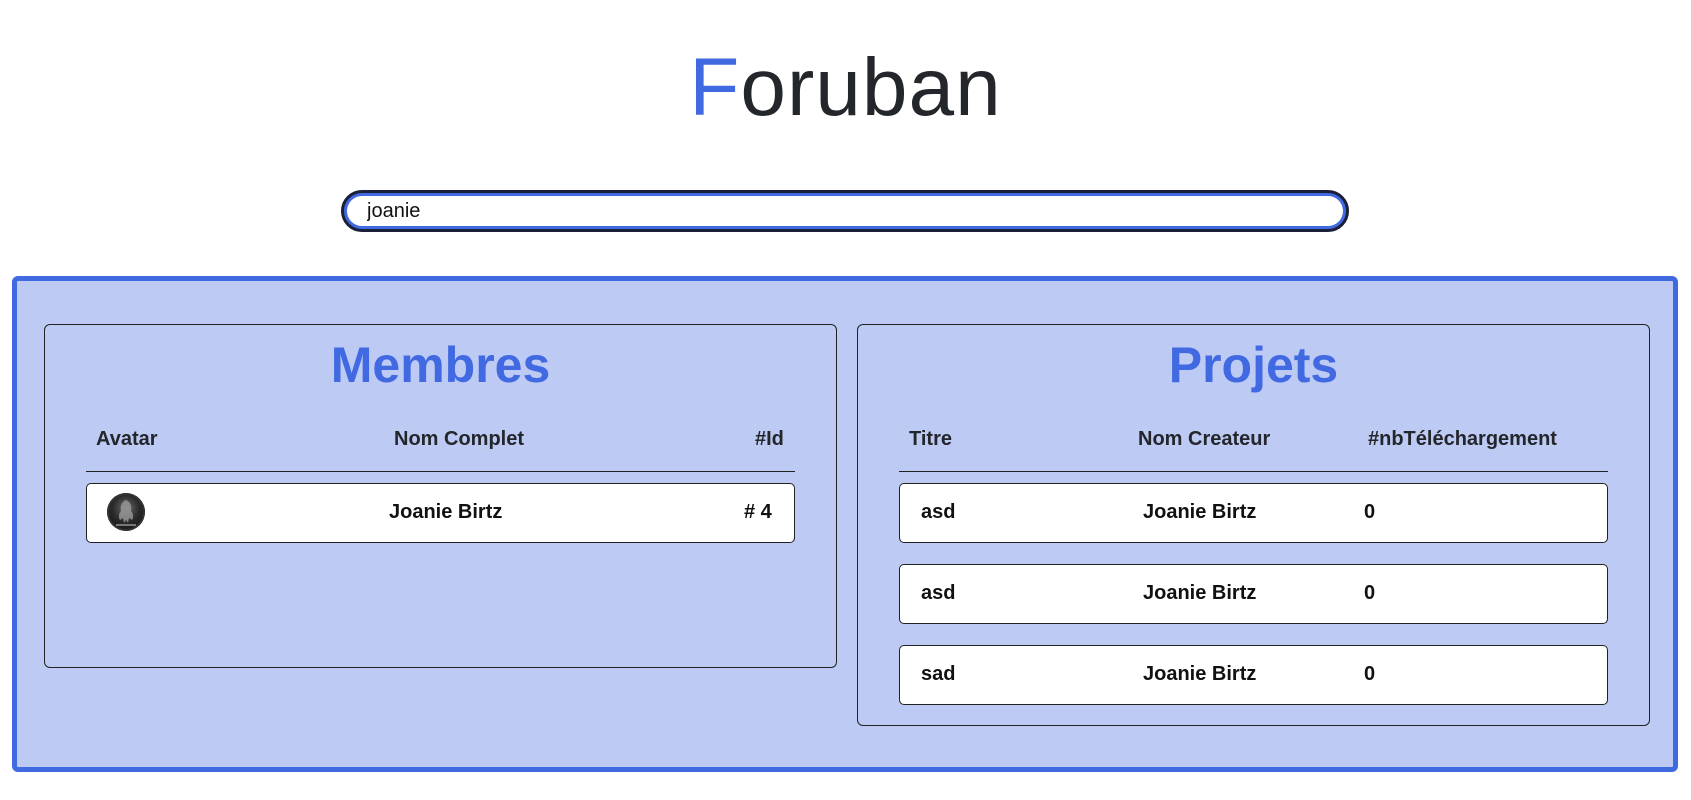 Image resolution: width=1691 pixels, height=800 pixels. Describe the element at coordinates (1253, 365) in the screenshot. I see `projects-title: Projets` at that location.